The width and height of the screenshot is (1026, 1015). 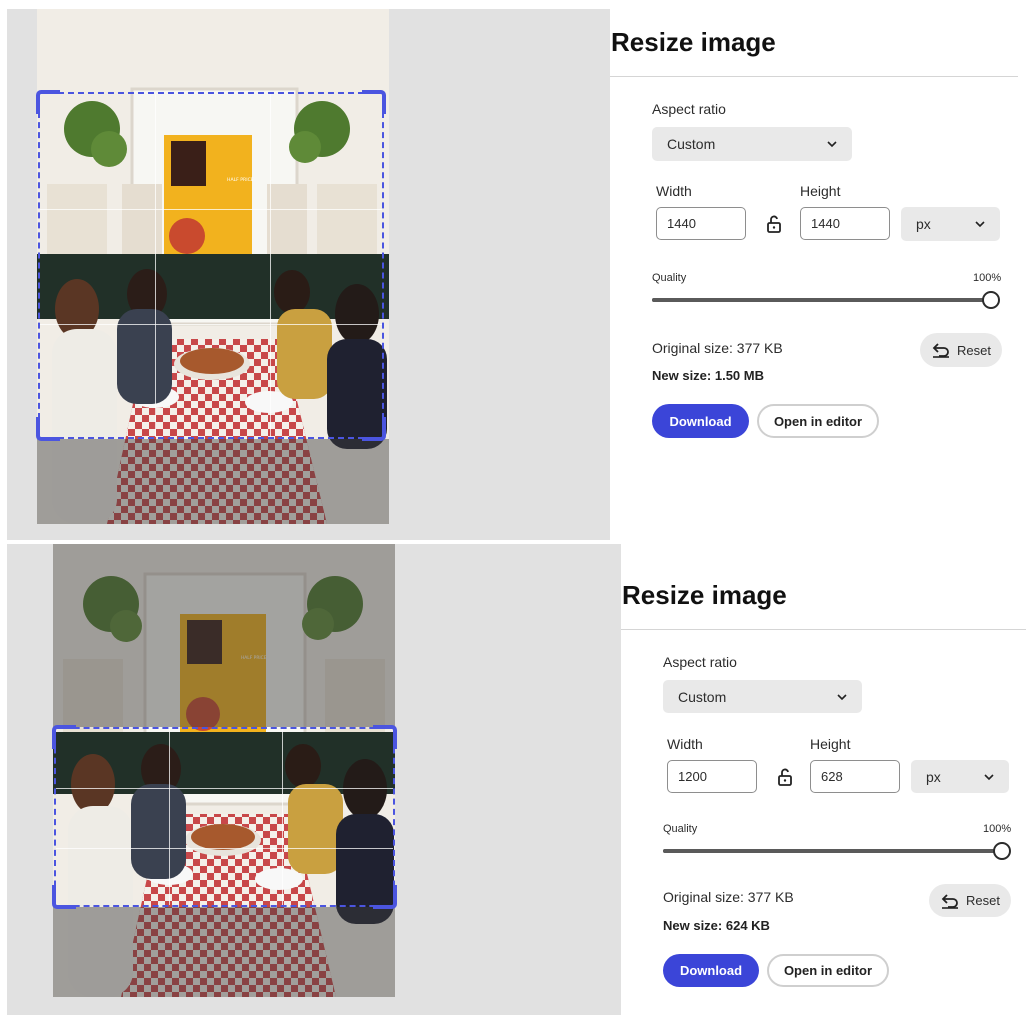 I want to click on new-size: New size: 624 KB, so click(x=716, y=925).